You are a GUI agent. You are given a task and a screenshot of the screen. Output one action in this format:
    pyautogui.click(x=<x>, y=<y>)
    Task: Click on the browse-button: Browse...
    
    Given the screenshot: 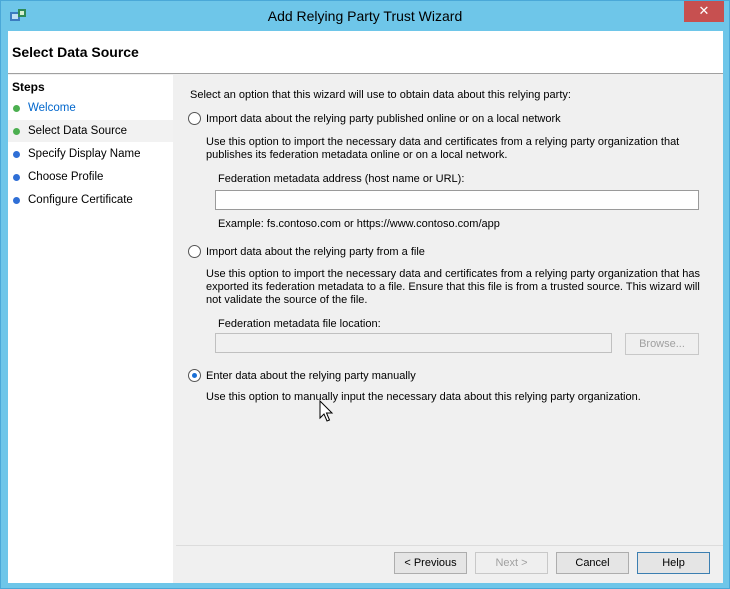 What is the action you would take?
    pyautogui.click(x=662, y=344)
    